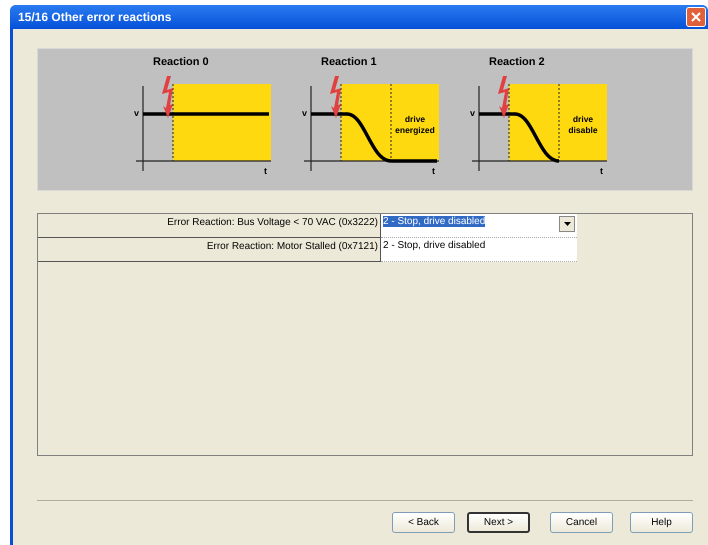 The image size is (708, 545). Describe the element at coordinates (538, 126) in the screenshot. I see `velocity-graph-drawing: v drive disable t` at that location.